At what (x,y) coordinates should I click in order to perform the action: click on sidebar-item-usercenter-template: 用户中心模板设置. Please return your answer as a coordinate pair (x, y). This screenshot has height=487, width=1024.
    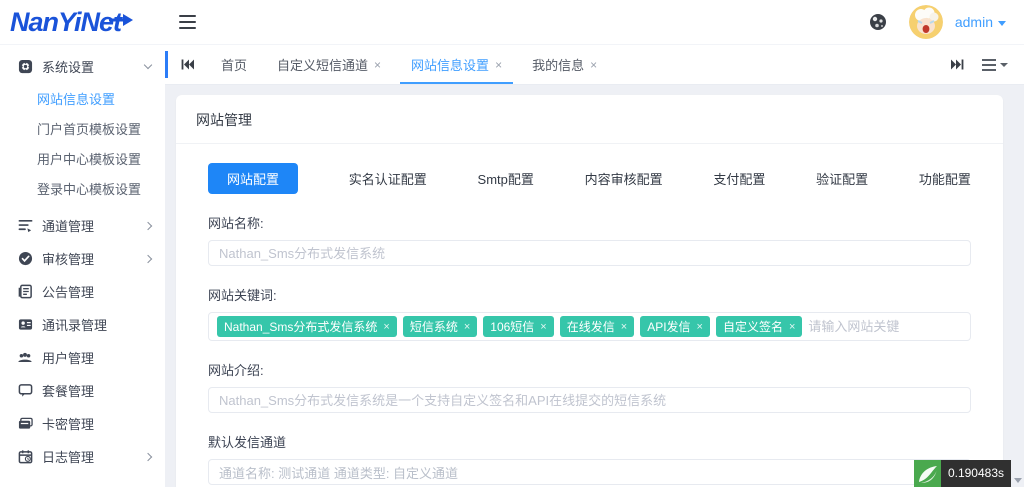
    Looking at the image, I should click on (82, 158).